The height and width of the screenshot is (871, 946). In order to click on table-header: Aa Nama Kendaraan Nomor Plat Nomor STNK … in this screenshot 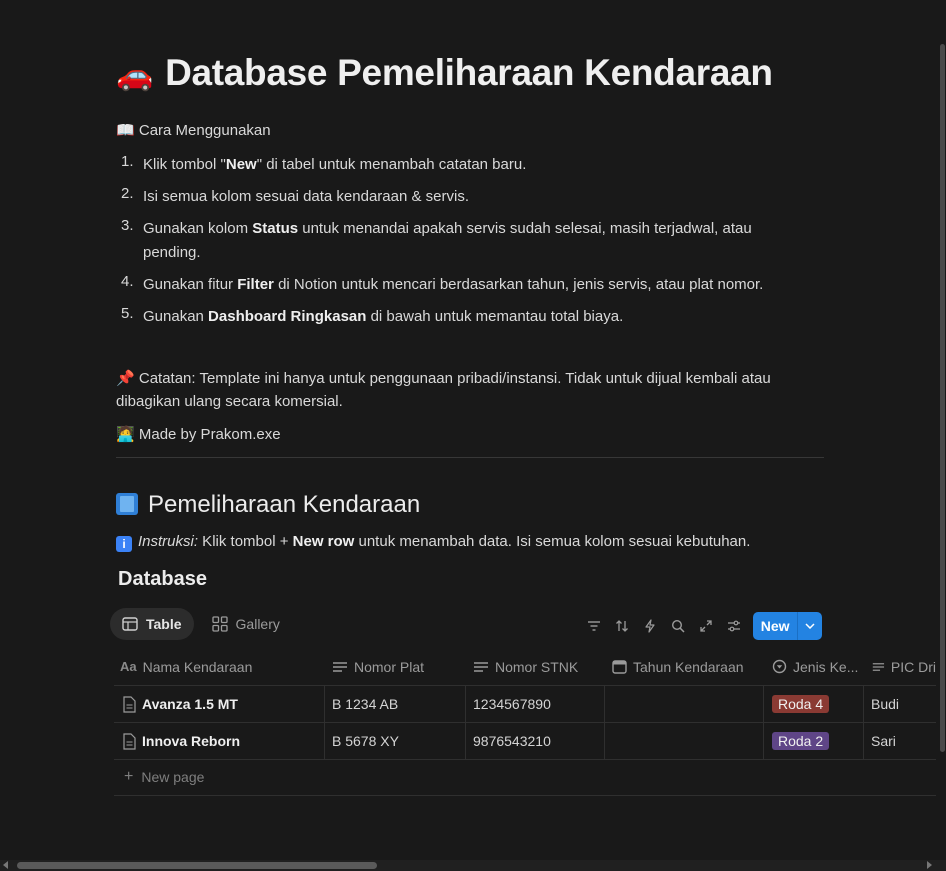, I will do `click(525, 667)`.